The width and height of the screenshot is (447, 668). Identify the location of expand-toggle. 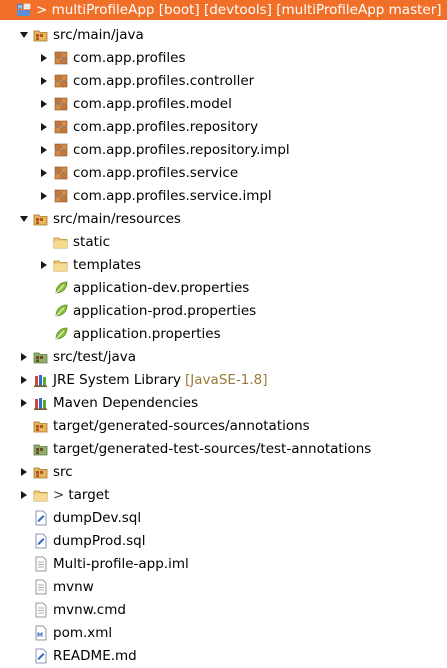
(9, 10).